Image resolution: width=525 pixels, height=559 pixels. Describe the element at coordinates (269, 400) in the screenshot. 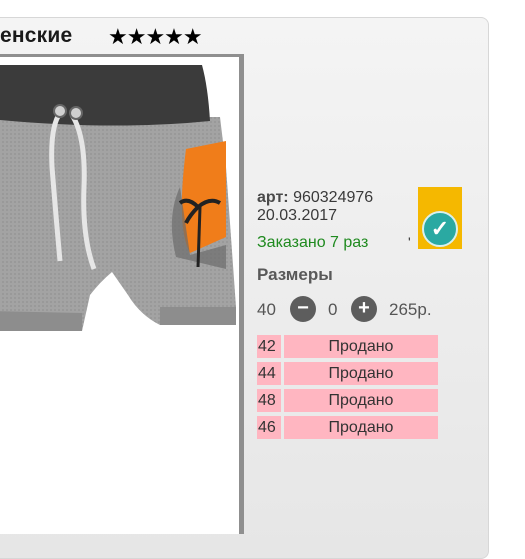

I see `size-number: 48` at that location.